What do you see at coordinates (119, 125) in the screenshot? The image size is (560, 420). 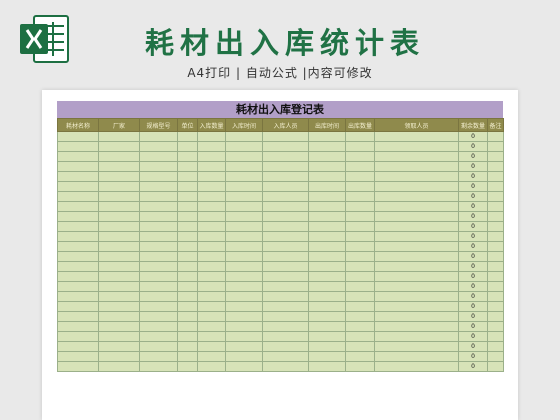 I see `column-header: 厂家` at bounding box center [119, 125].